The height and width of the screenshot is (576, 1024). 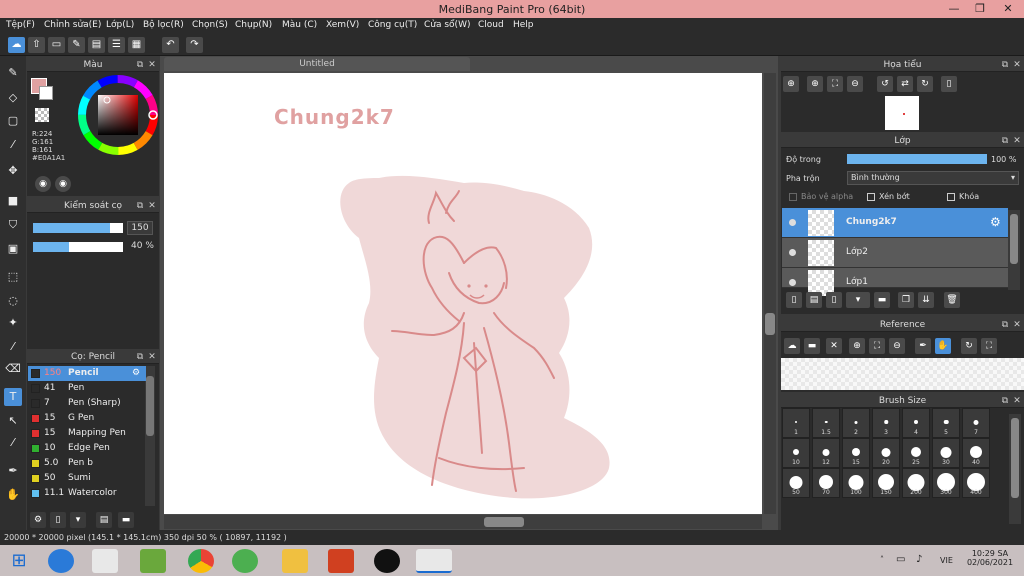 What do you see at coordinates (919, 559) in the screenshot?
I see `volume-icon: ♪` at bounding box center [919, 559].